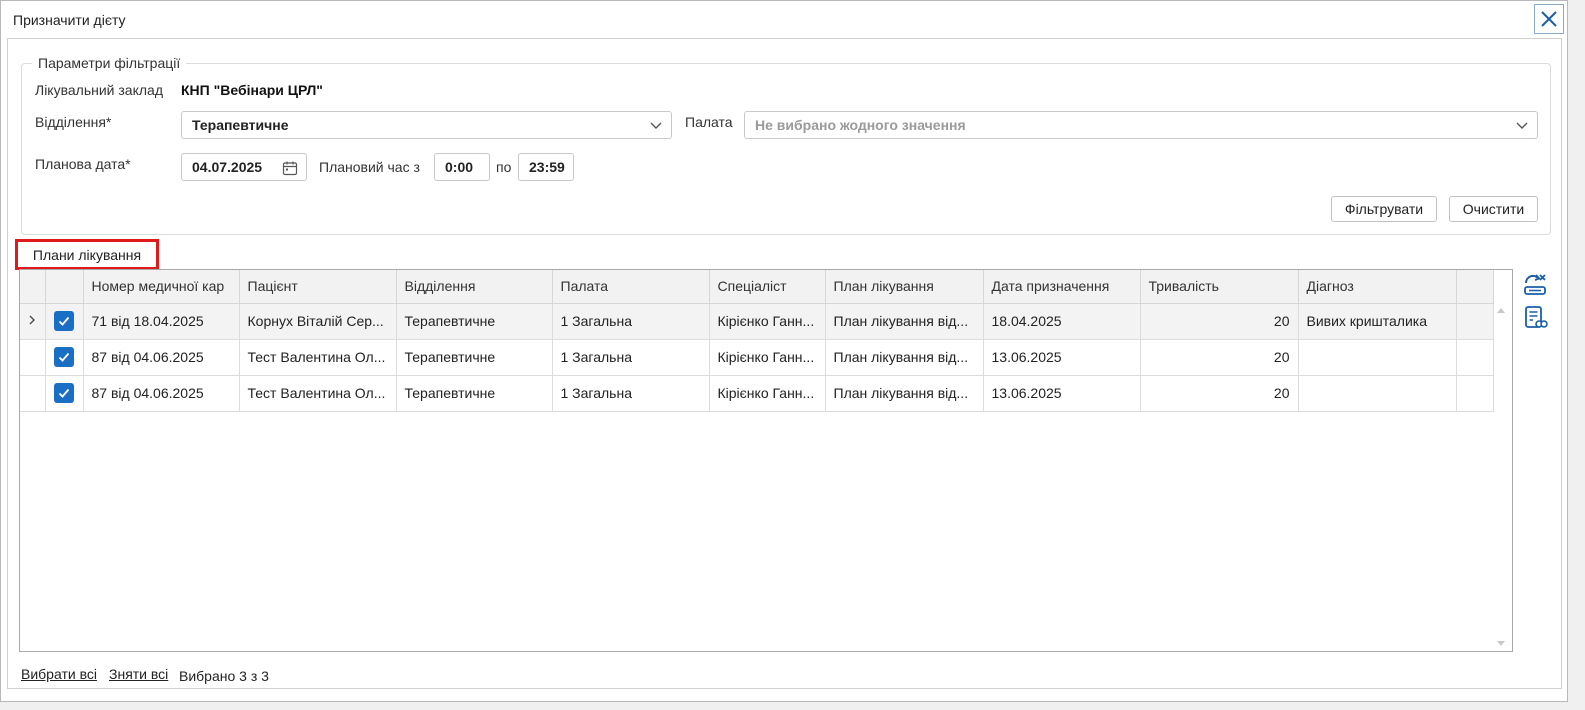 The height and width of the screenshot is (710, 1585). I want to click on refresh-tools-button, so click(1535, 285).